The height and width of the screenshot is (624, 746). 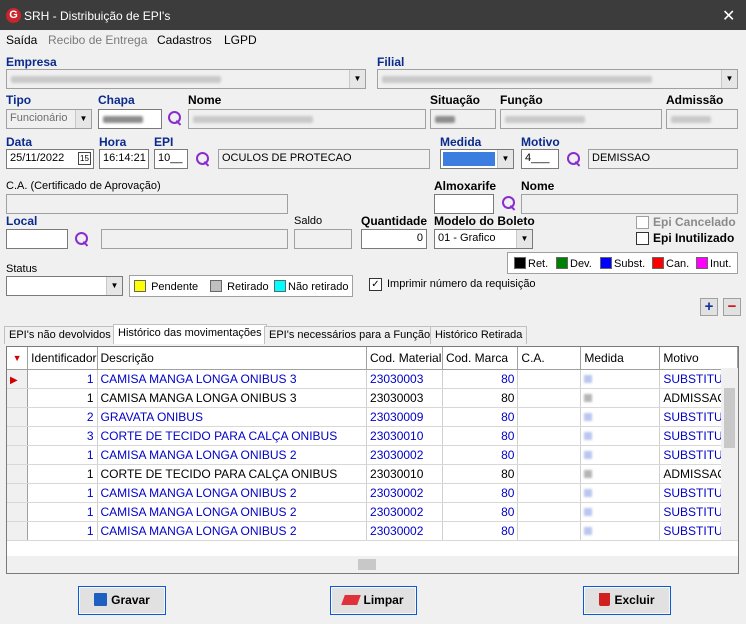 What do you see at coordinates (350, 335) in the screenshot?
I see `tab-epis-necessarios: EPI's necessários para a Função` at bounding box center [350, 335].